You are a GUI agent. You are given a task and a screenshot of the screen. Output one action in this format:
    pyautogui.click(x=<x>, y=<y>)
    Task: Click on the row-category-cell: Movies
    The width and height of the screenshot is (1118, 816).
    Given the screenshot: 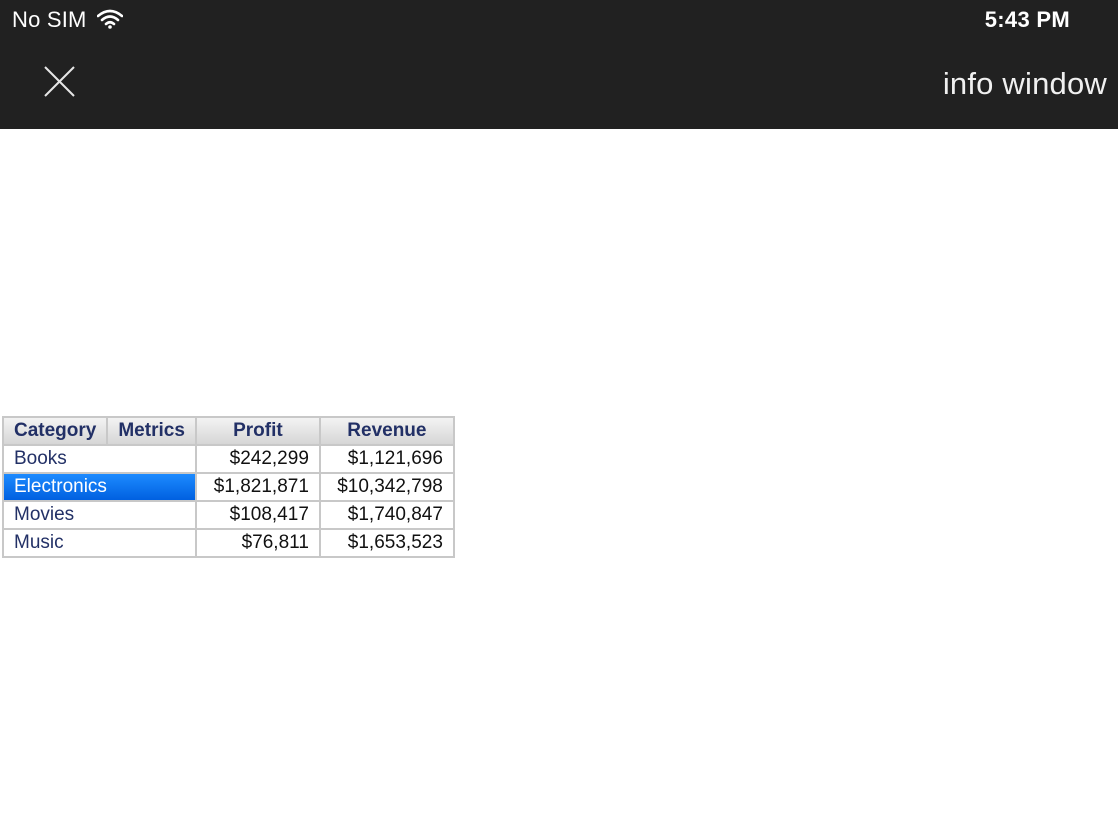 What is the action you would take?
    pyautogui.click(x=99, y=515)
    